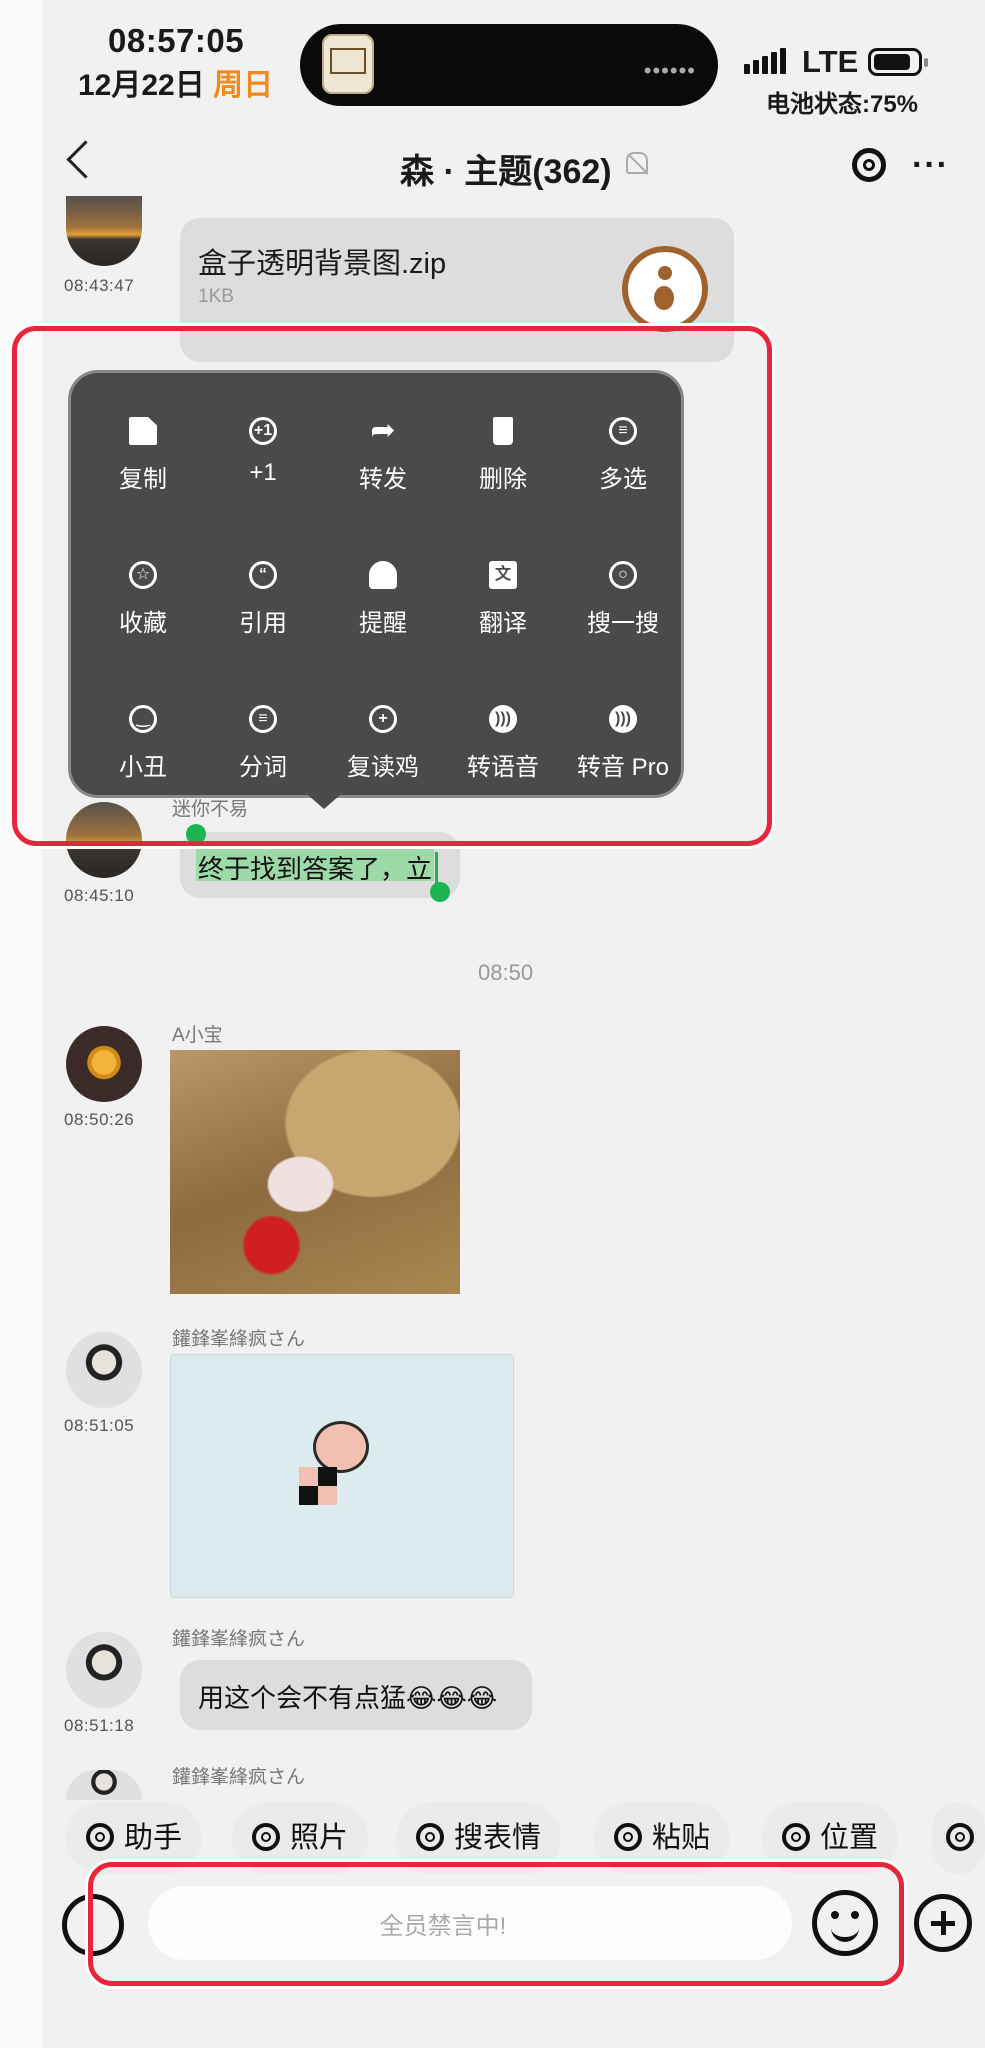 The height and width of the screenshot is (2048, 985). Describe the element at coordinates (216, 296) in the screenshot. I see `file-size: 1KB` at that location.